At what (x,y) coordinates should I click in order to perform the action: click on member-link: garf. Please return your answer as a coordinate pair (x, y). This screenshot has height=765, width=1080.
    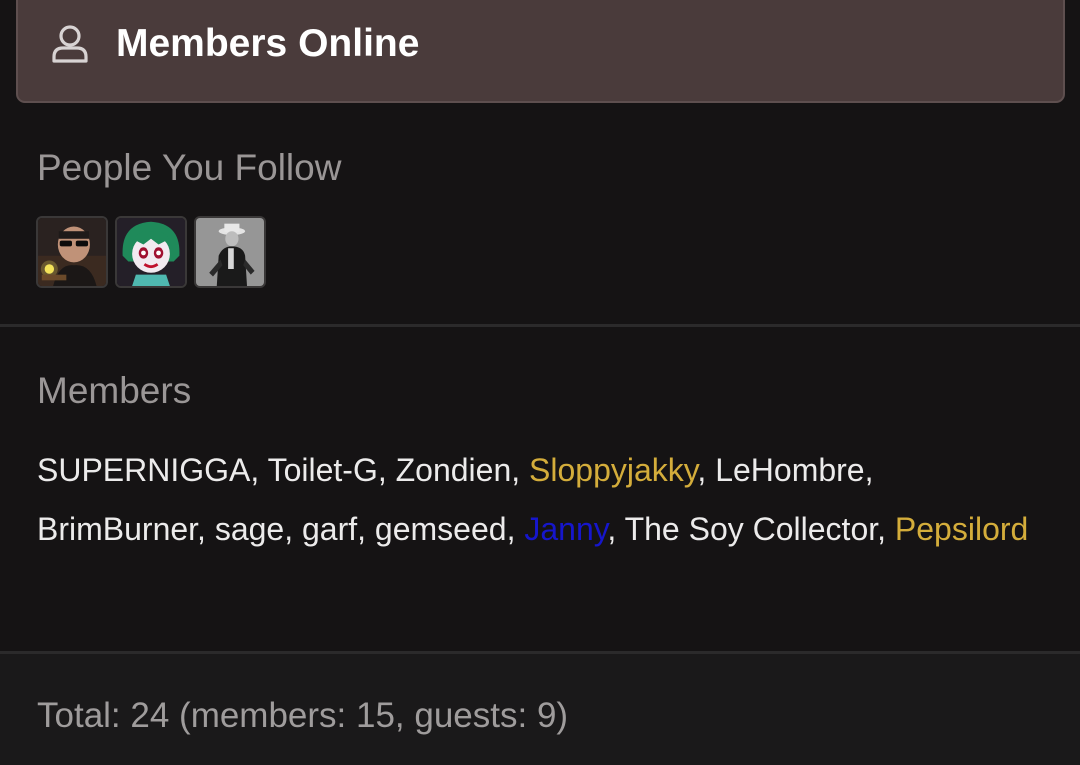
    Looking at the image, I should click on (329, 529).